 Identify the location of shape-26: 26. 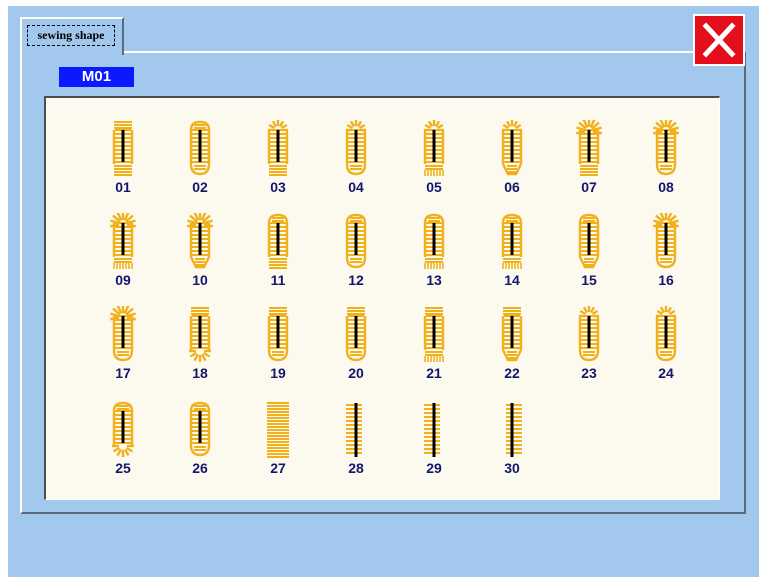
(200, 435).